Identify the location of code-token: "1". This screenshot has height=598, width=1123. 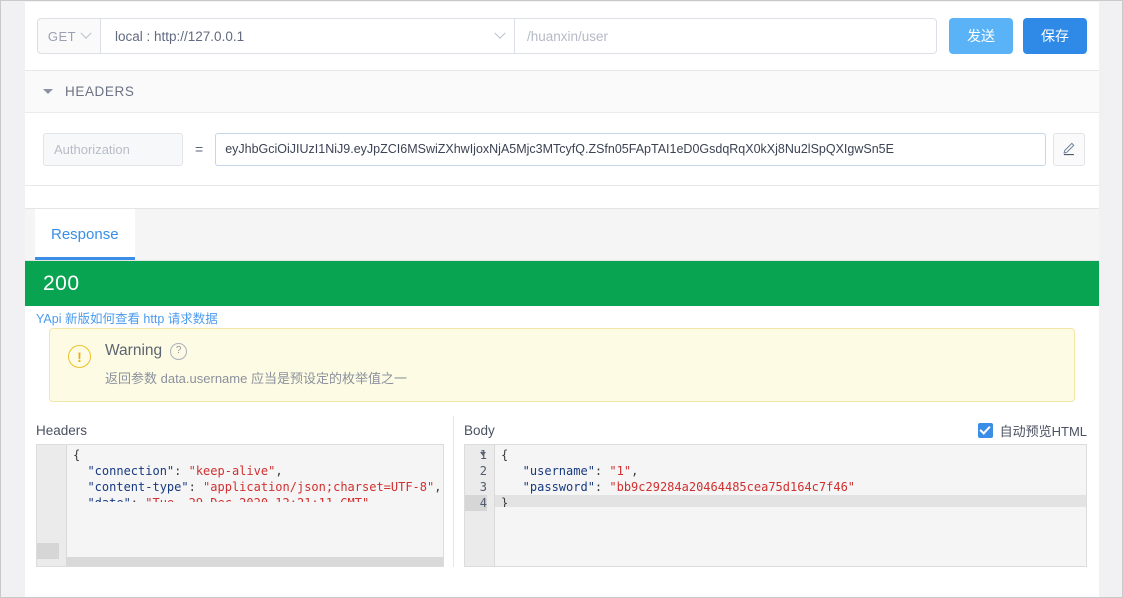
(620, 471).